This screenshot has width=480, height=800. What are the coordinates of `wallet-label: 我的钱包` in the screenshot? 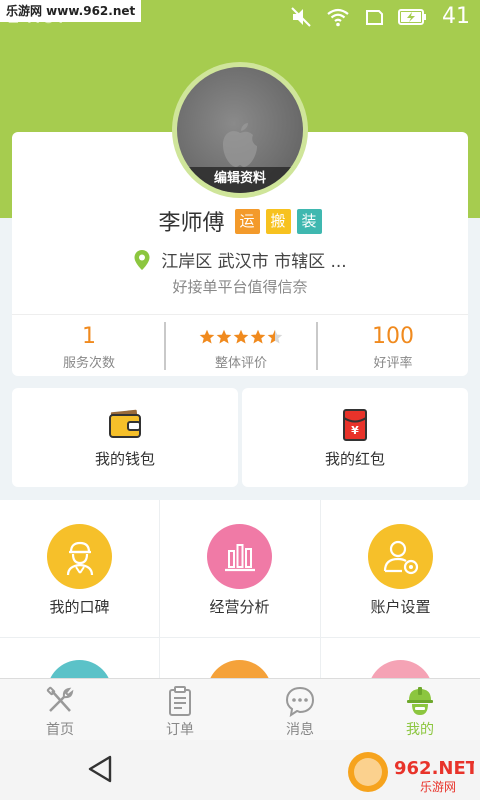 It's located at (124, 459).